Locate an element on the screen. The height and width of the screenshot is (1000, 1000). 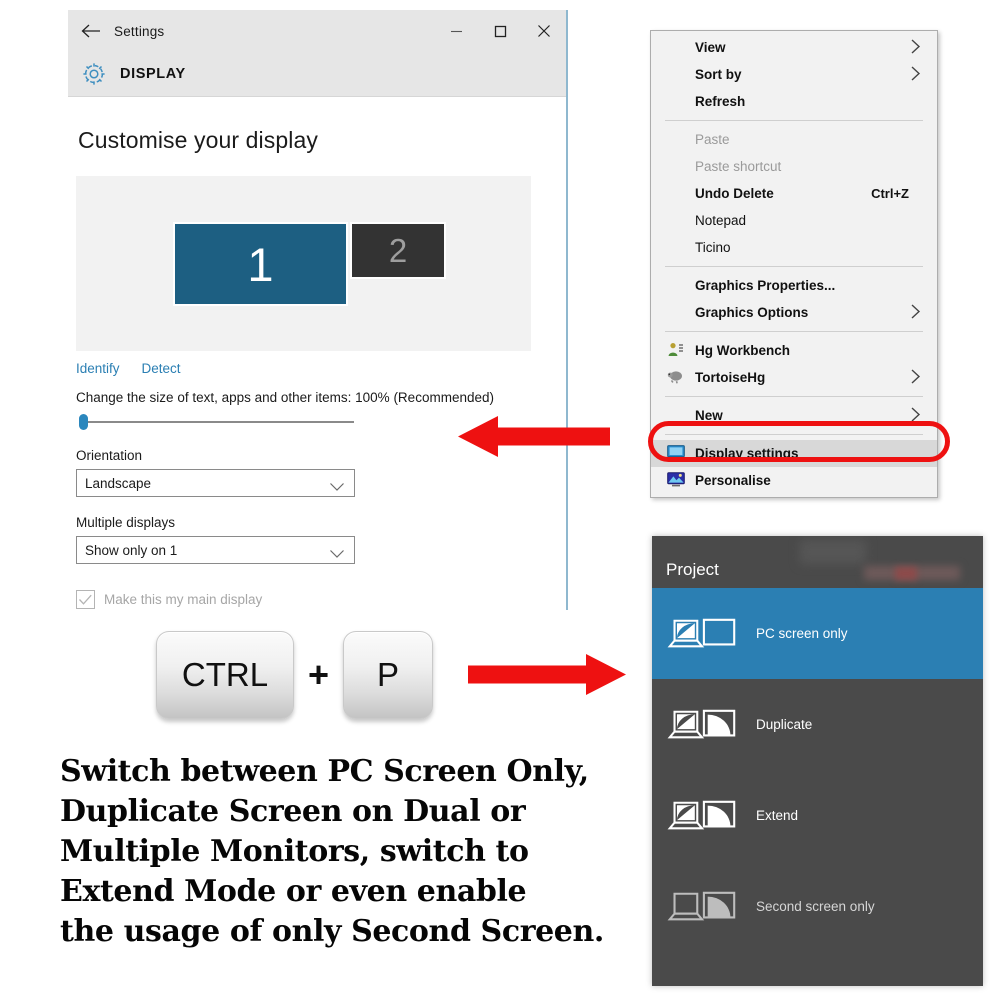
window-controls is located at coordinates (500, 31).